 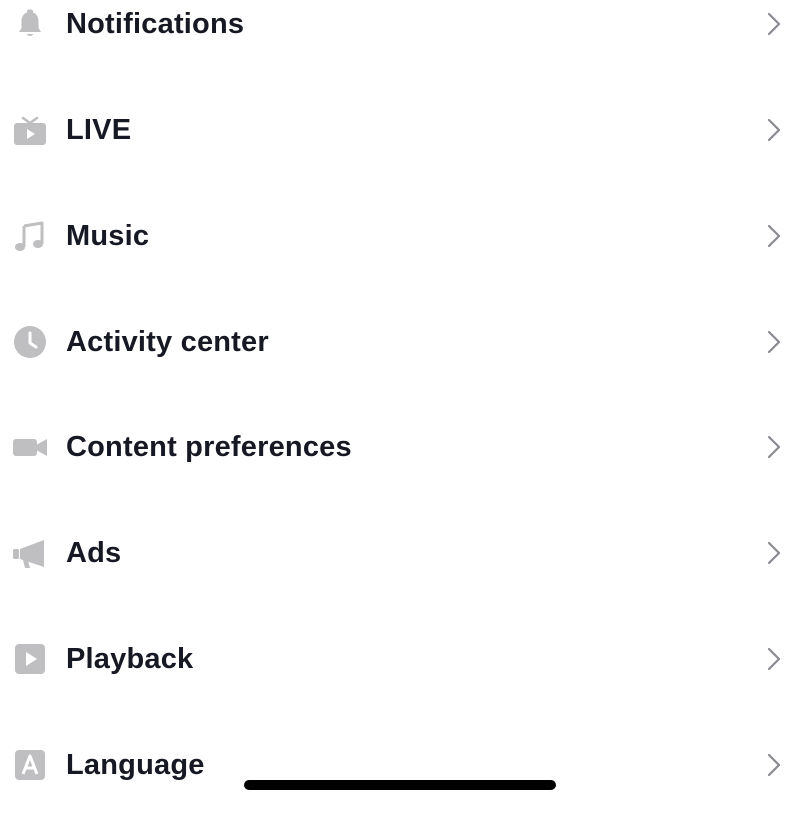 I want to click on settings-item-activity-center: Activity center, so click(x=393, y=342).